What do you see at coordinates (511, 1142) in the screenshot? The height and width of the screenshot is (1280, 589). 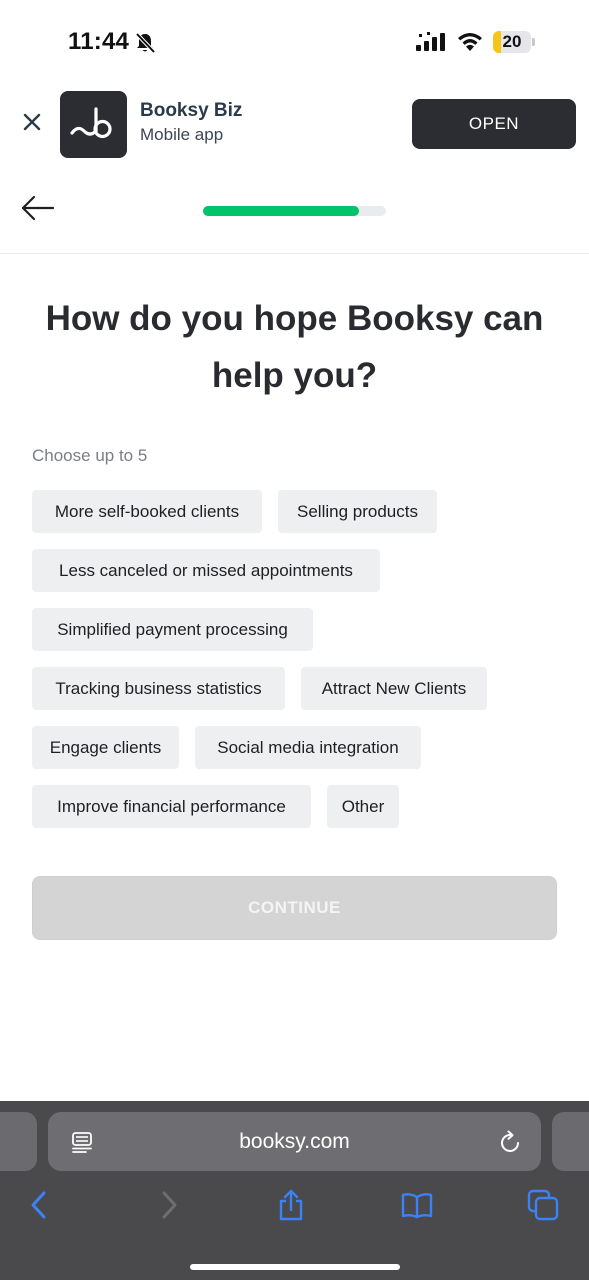 I see `reload-icon` at bounding box center [511, 1142].